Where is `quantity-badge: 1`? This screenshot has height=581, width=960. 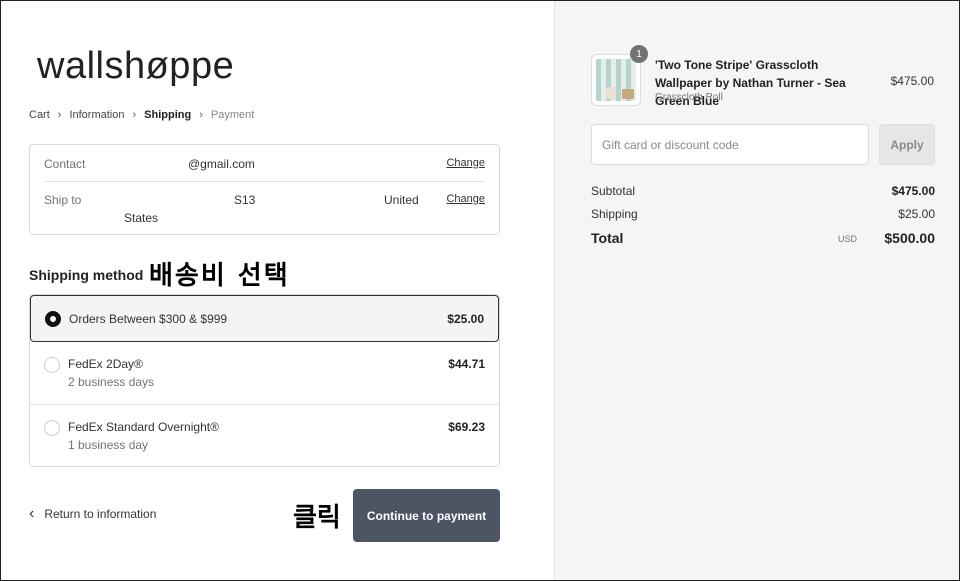
quantity-badge: 1 is located at coordinates (639, 54).